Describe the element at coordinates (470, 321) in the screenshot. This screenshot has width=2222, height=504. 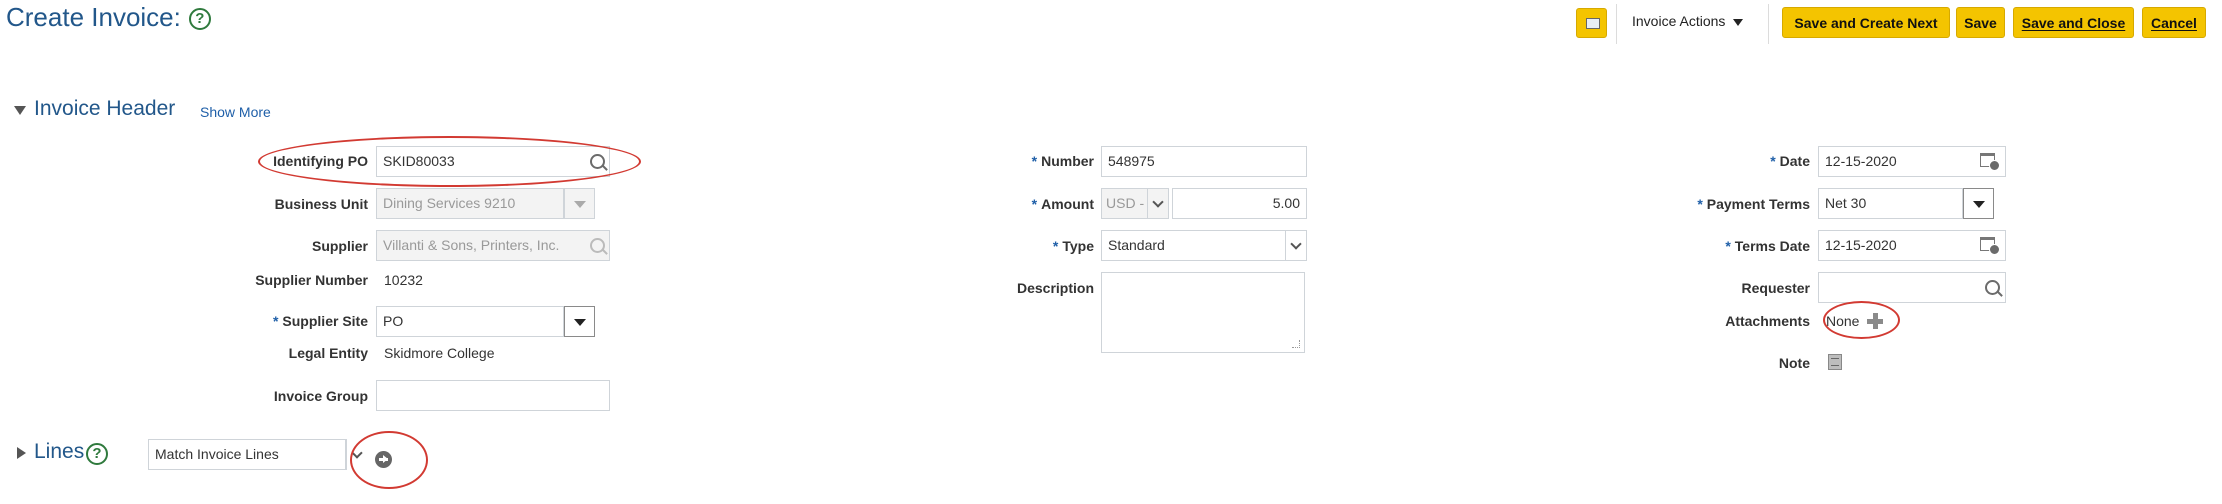
I see `supplier-site-input: PO` at that location.